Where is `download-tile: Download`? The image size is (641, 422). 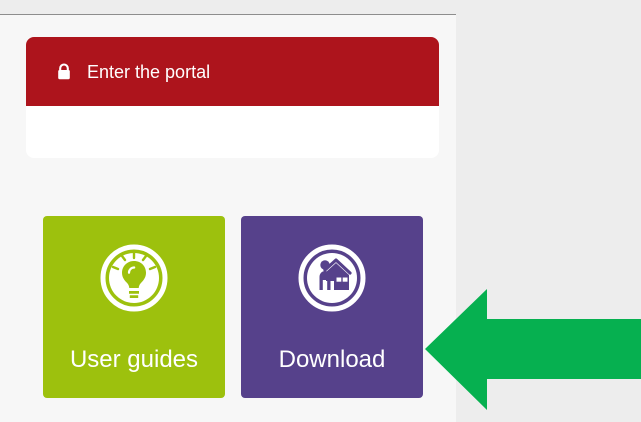
download-tile: Download is located at coordinates (332, 307).